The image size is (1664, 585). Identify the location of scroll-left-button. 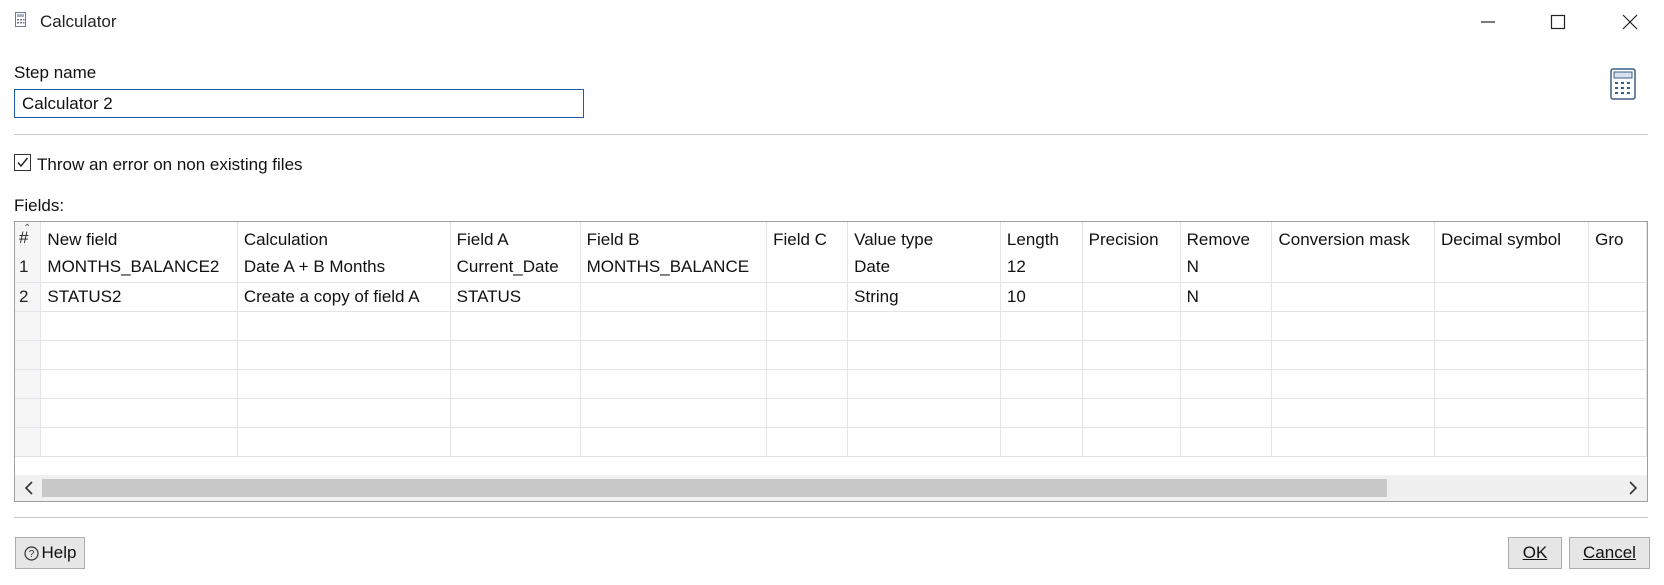
(29, 488).